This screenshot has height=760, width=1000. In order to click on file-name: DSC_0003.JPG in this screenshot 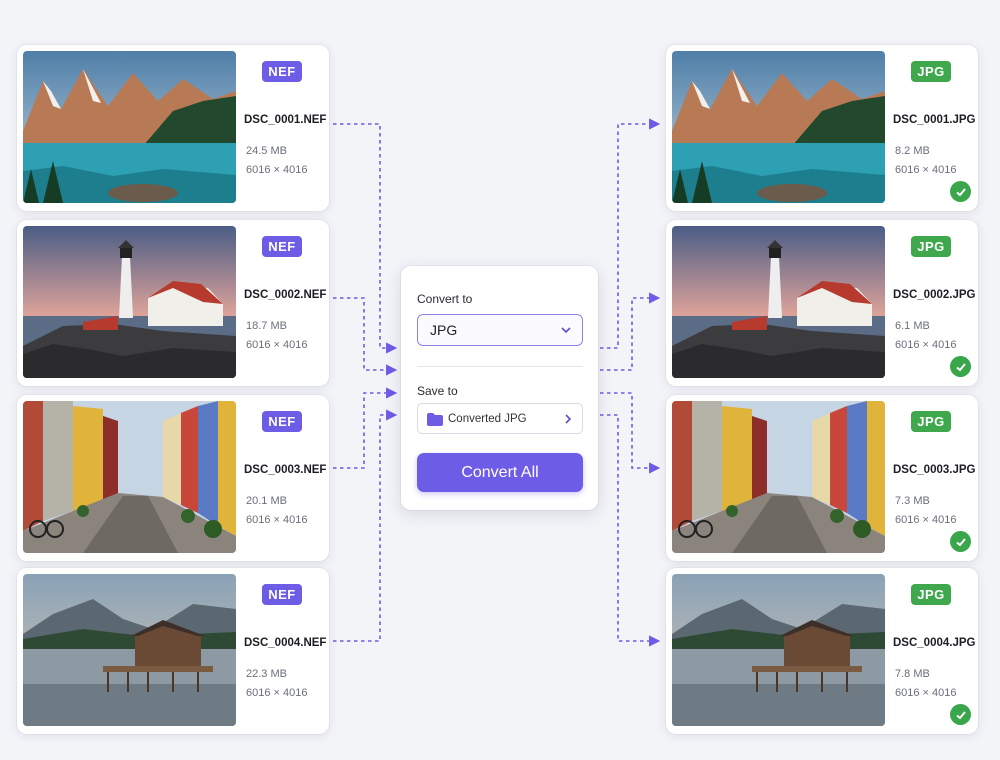, I will do `click(934, 470)`.